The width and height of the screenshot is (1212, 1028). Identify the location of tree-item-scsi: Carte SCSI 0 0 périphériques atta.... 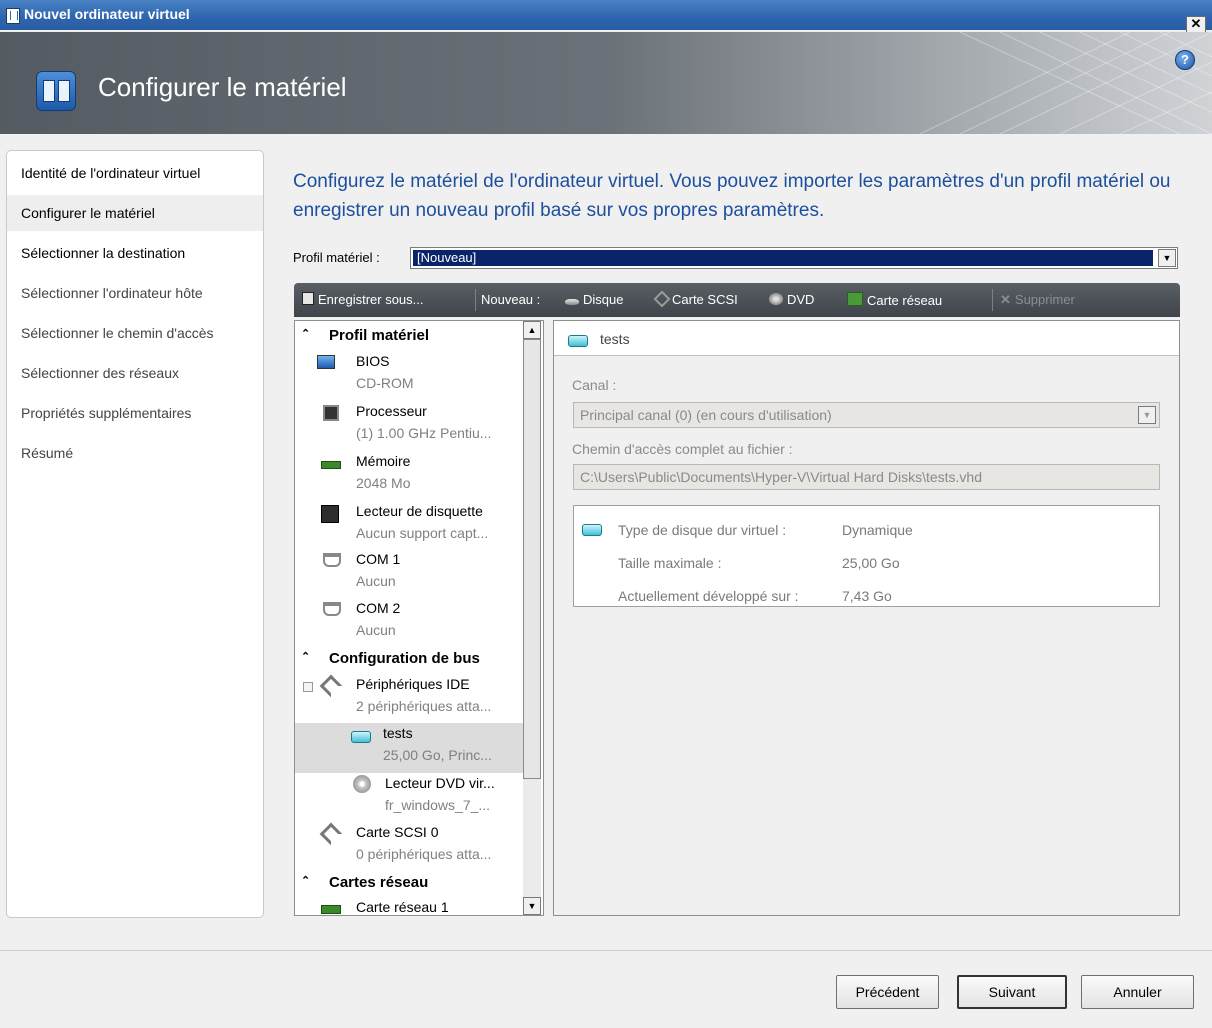
(409, 847).